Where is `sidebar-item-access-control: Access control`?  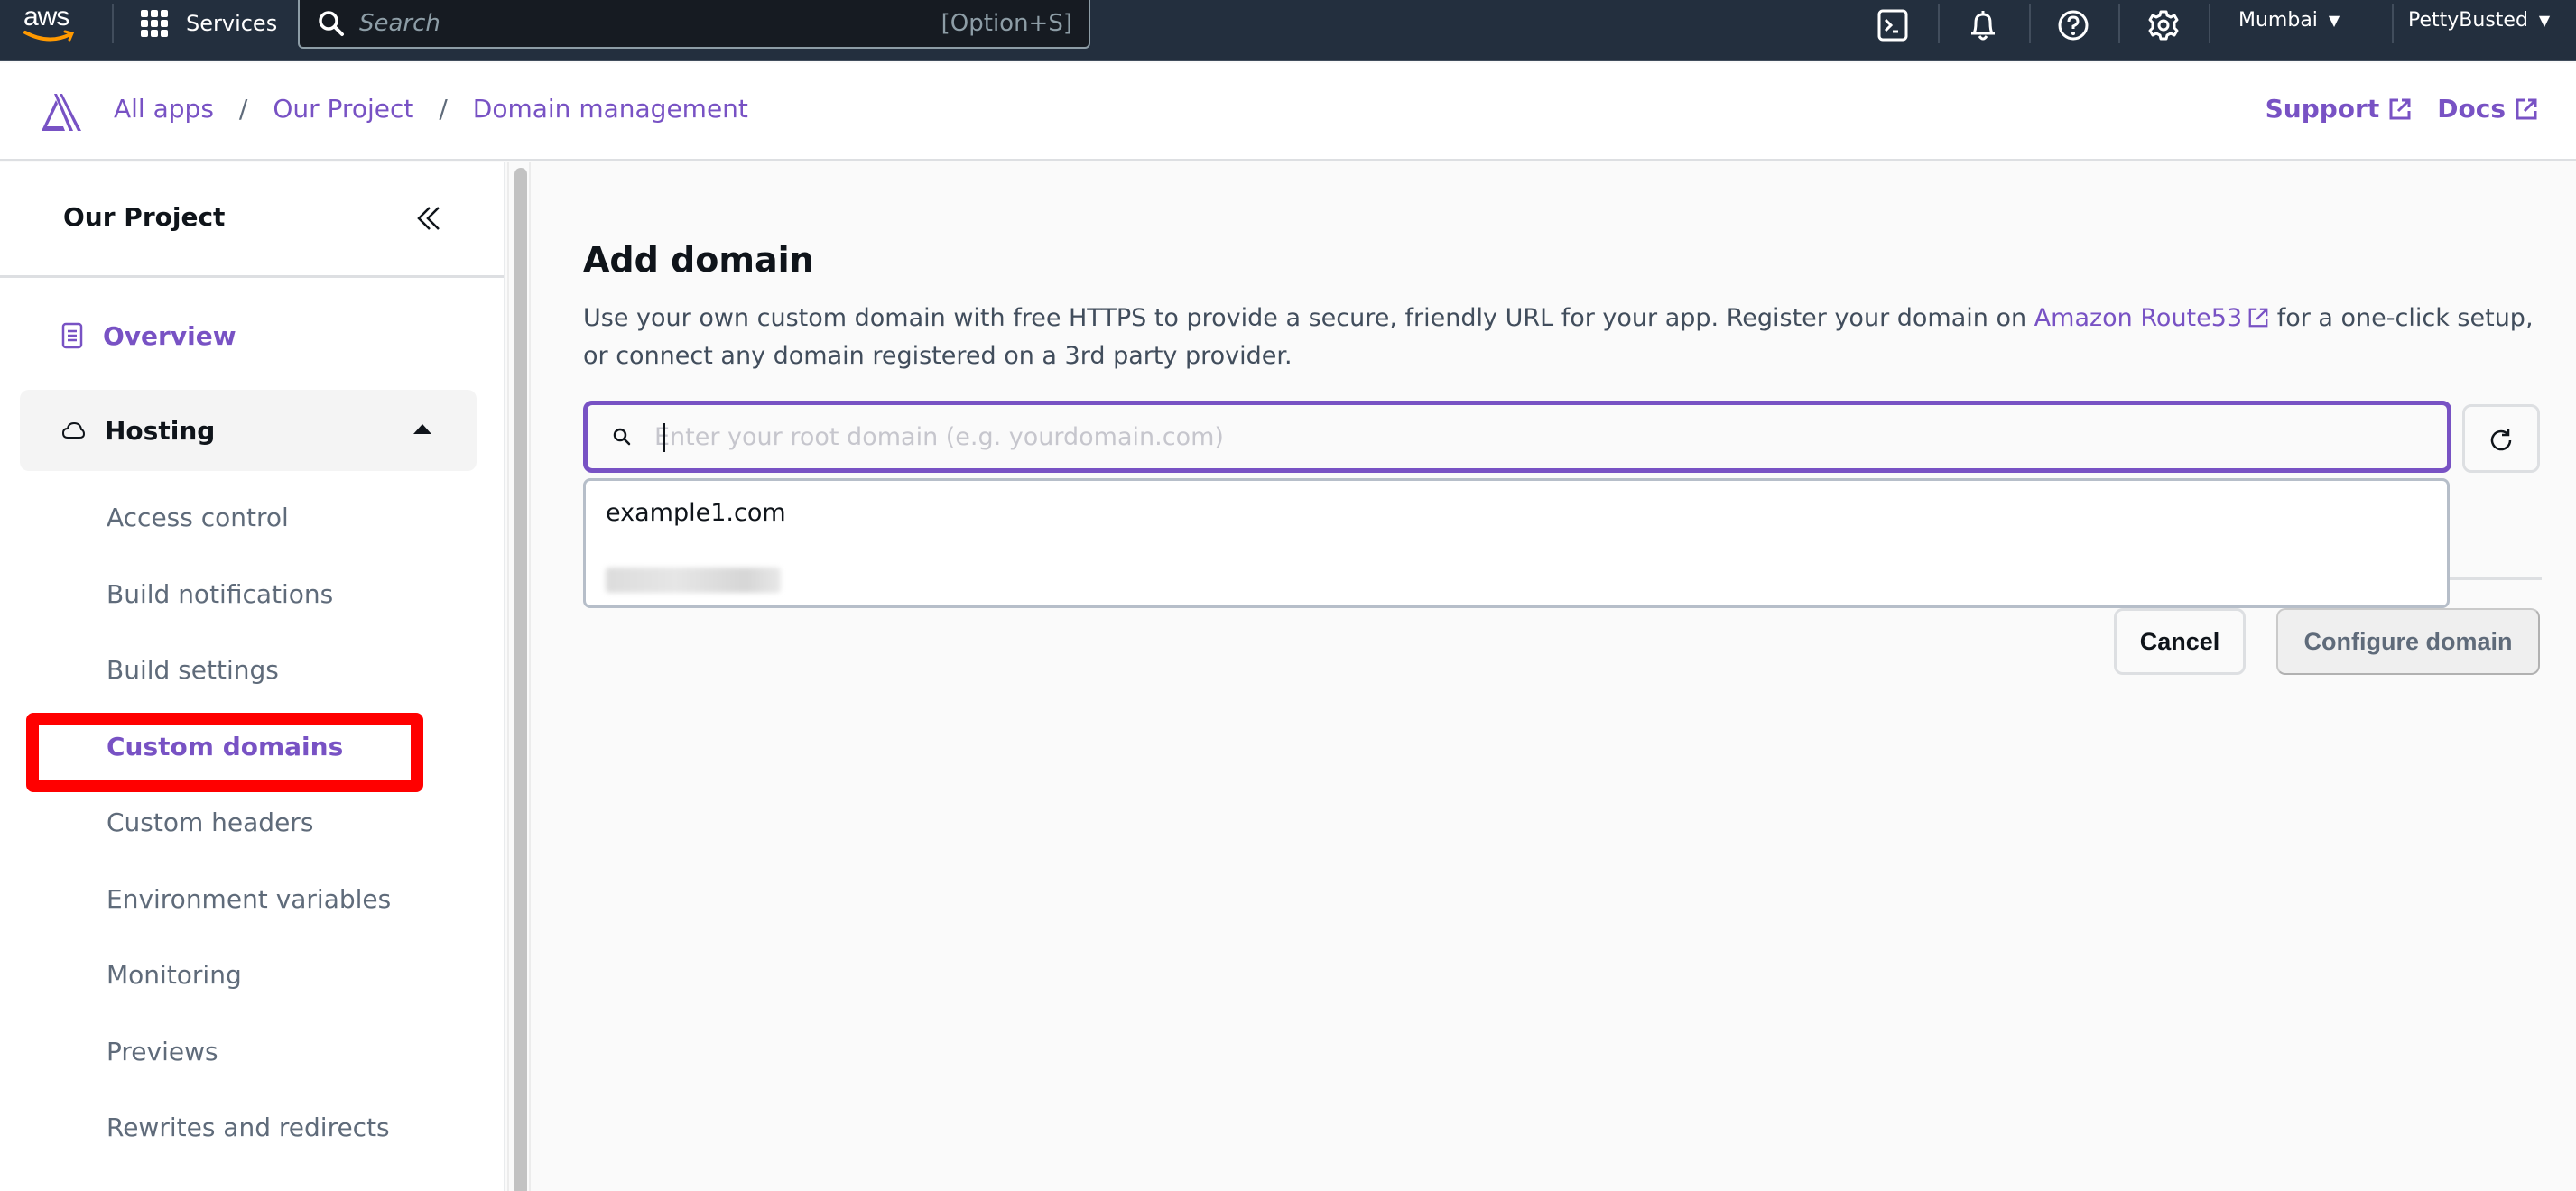
sidebar-item-access-control: Access control is located at coordinates (198, 517).